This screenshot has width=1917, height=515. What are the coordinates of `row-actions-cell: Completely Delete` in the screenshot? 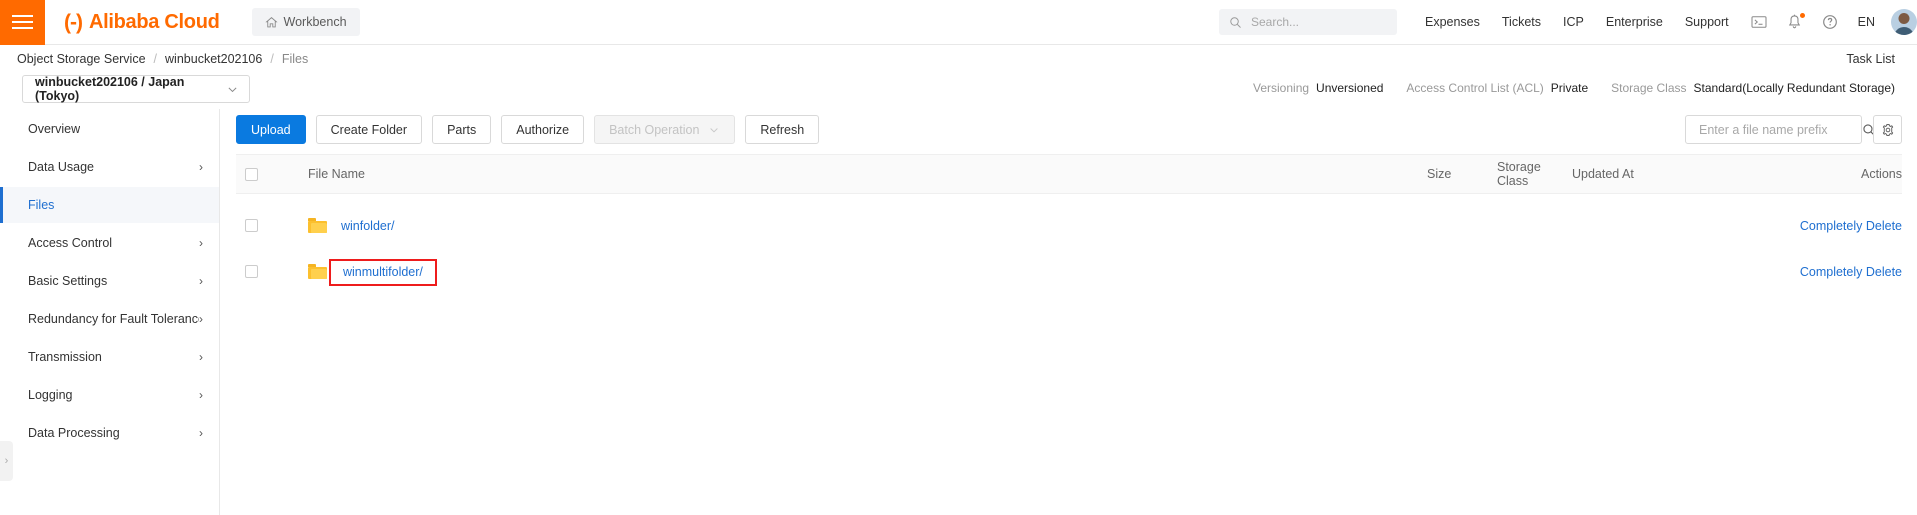 It's located at (1842, 226).